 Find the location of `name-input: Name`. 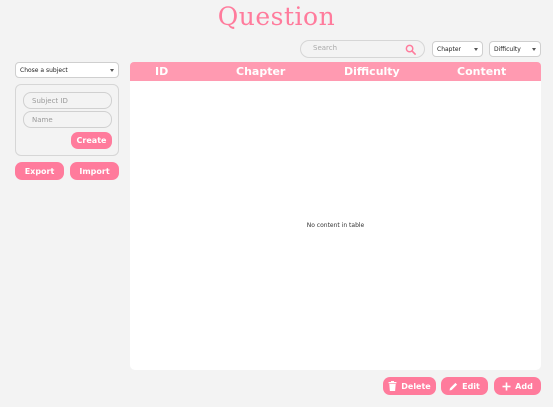

name-input: Name is located at coordinates (67, 119).